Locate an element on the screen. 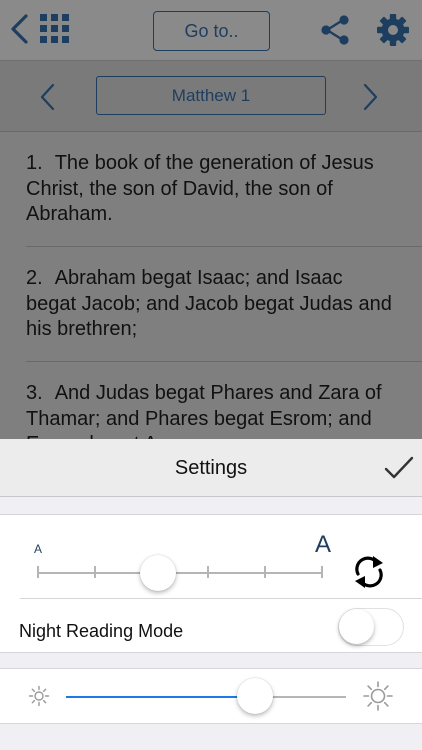 This screenshot has width=422, height=750. next-chapter-icon is located at coordinates (370, 97).